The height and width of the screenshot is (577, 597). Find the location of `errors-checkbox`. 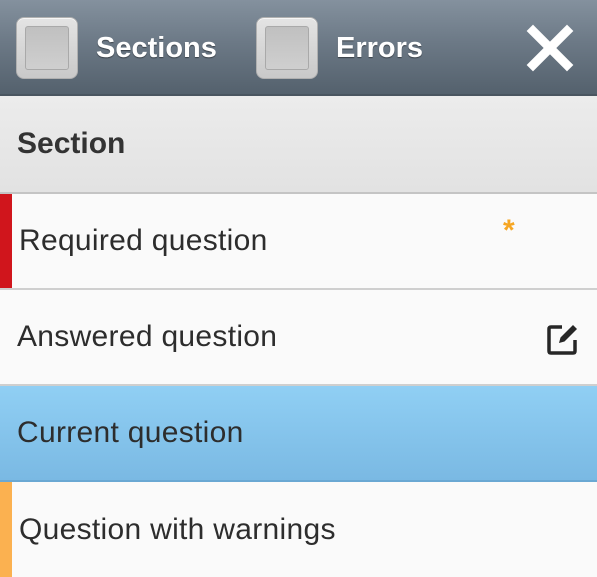

errors-checkbox is located at coordinates (287, 48).